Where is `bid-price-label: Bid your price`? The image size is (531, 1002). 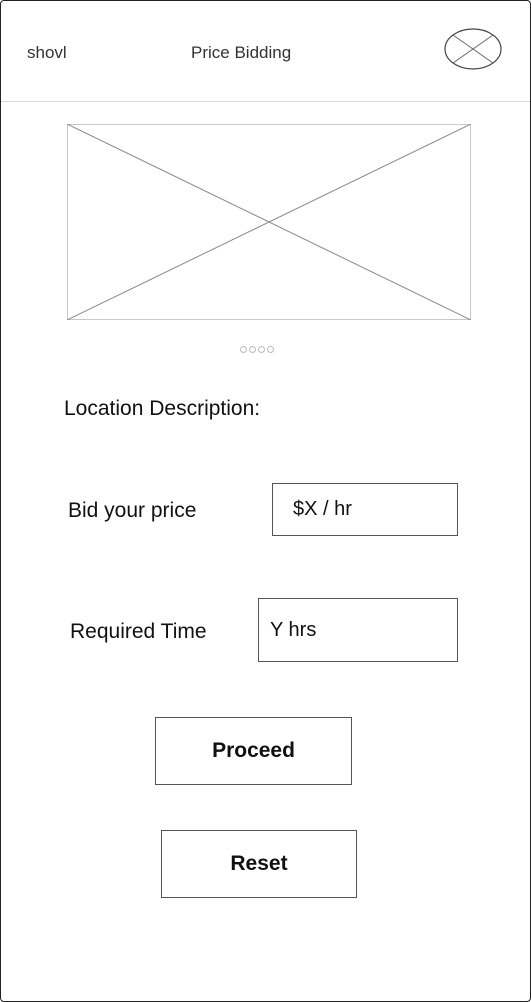 bid-price-label: Bid your price is located at coordinates (132, 510).